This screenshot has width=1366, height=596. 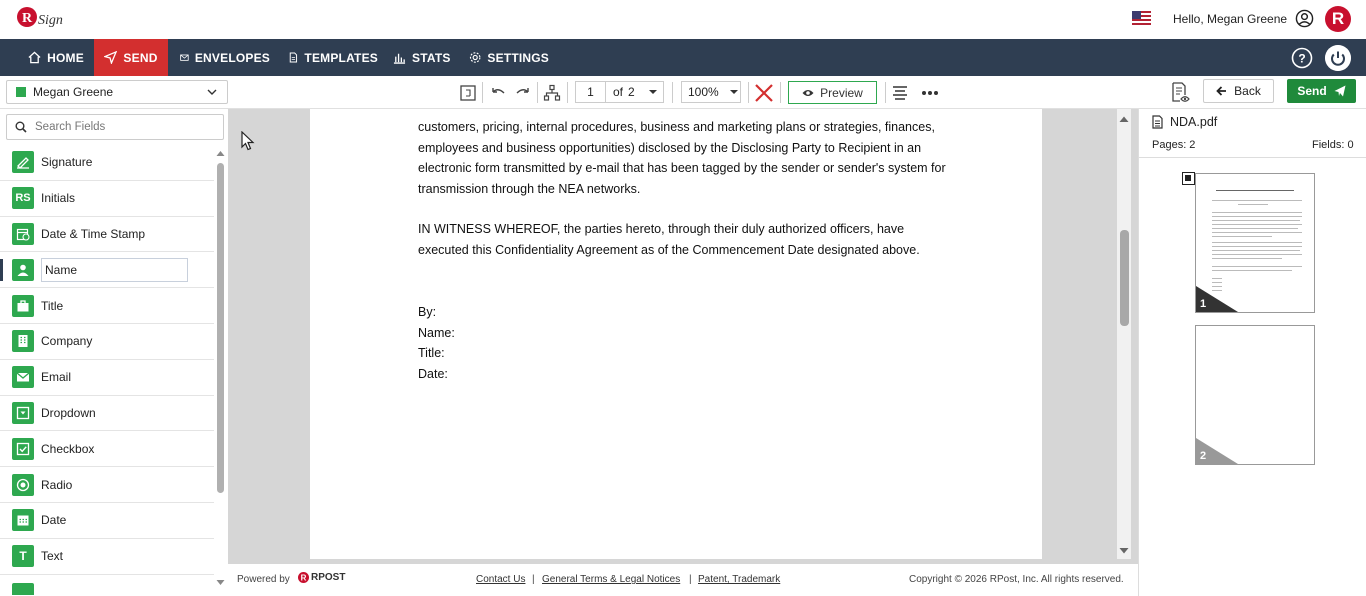 I want to click on back-button: Back, so click(x=1238, y=91).